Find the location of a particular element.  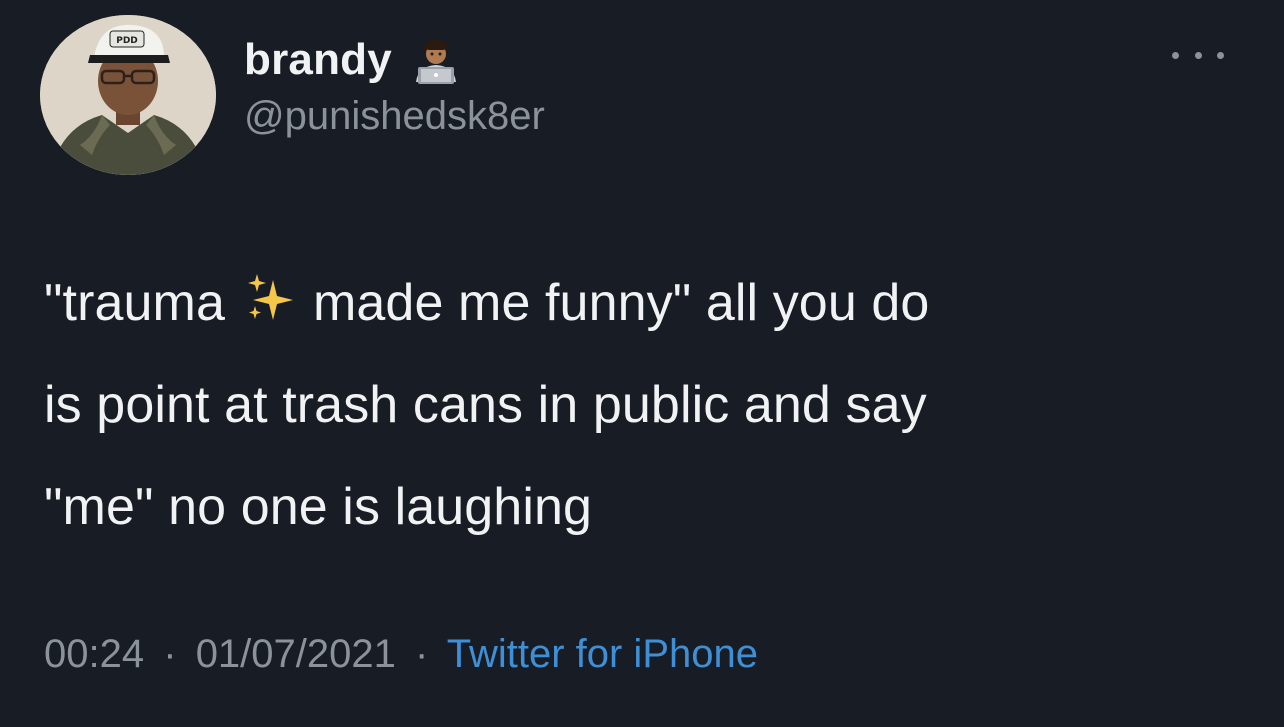

tweet-text-segment: made me funny" all you do is located at coordinates (621, 303).